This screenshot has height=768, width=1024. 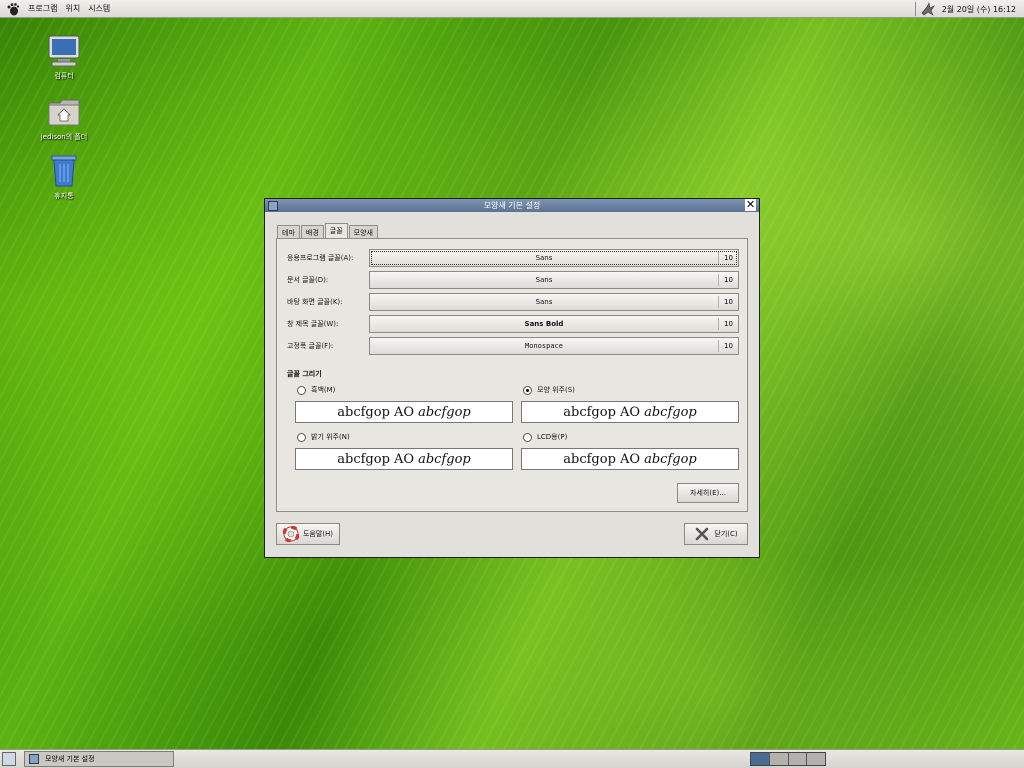 I want to click on font-label: 응용프로그램 글꼴(A):, so click(x=320, y=258).